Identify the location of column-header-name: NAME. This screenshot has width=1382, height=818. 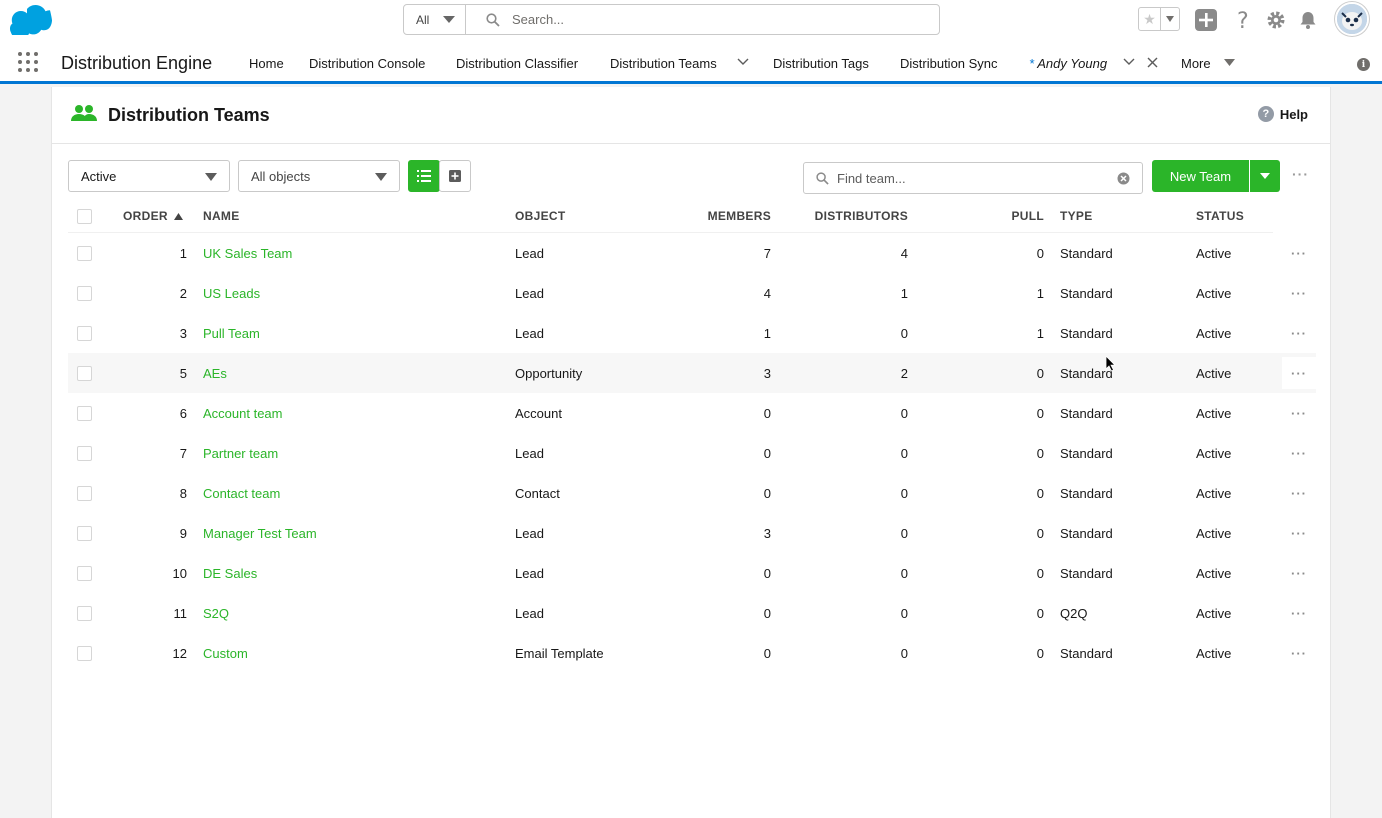
(221, 216).